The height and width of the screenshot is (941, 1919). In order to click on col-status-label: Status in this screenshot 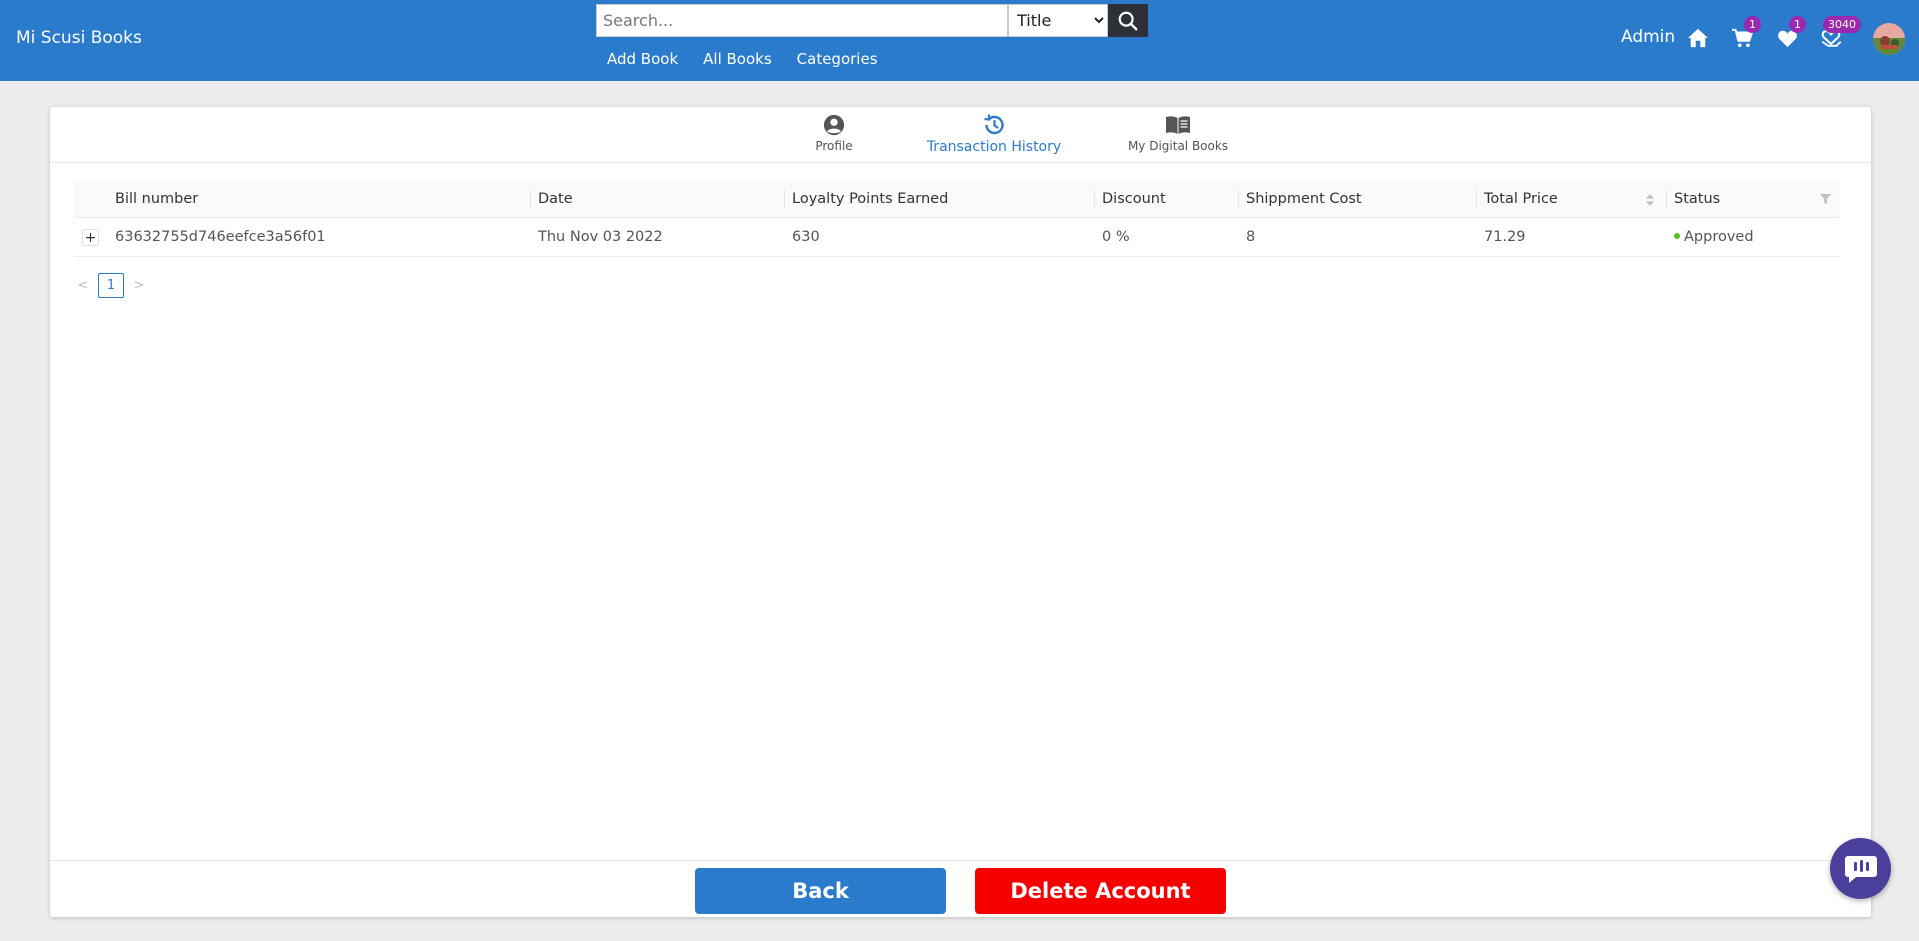, I will do `click(1697, 199)`.